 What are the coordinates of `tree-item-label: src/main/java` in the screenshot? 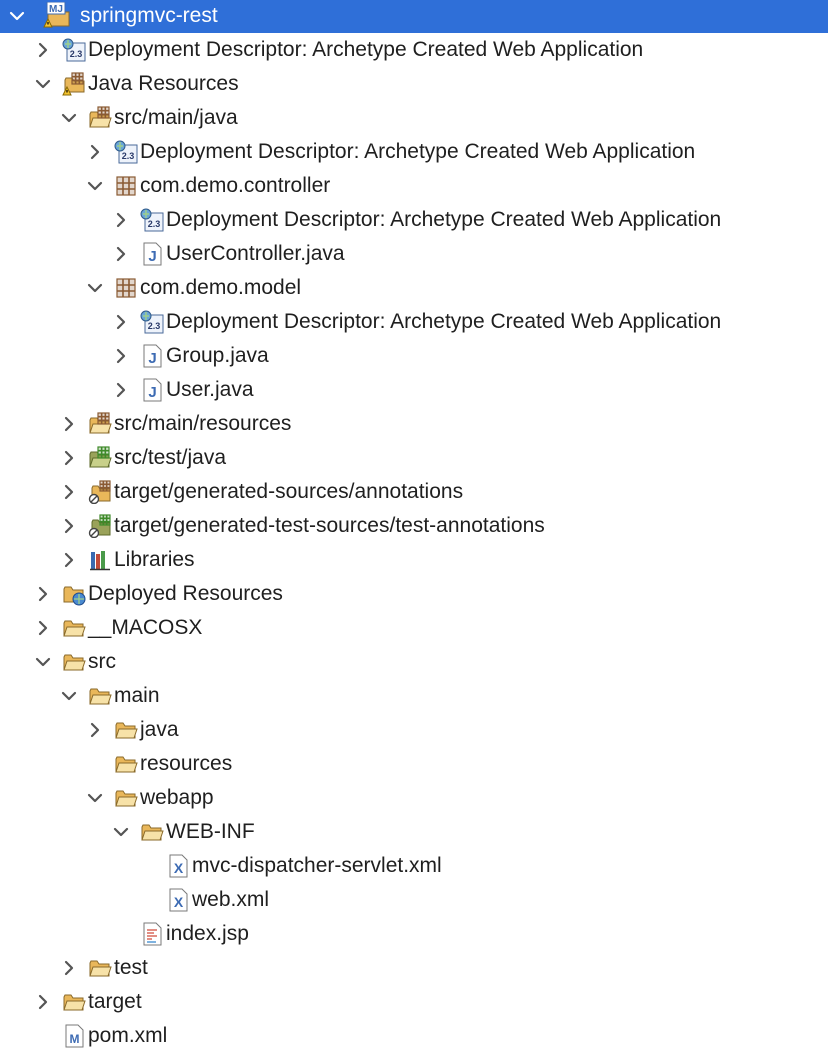 It's located at (176, 117).